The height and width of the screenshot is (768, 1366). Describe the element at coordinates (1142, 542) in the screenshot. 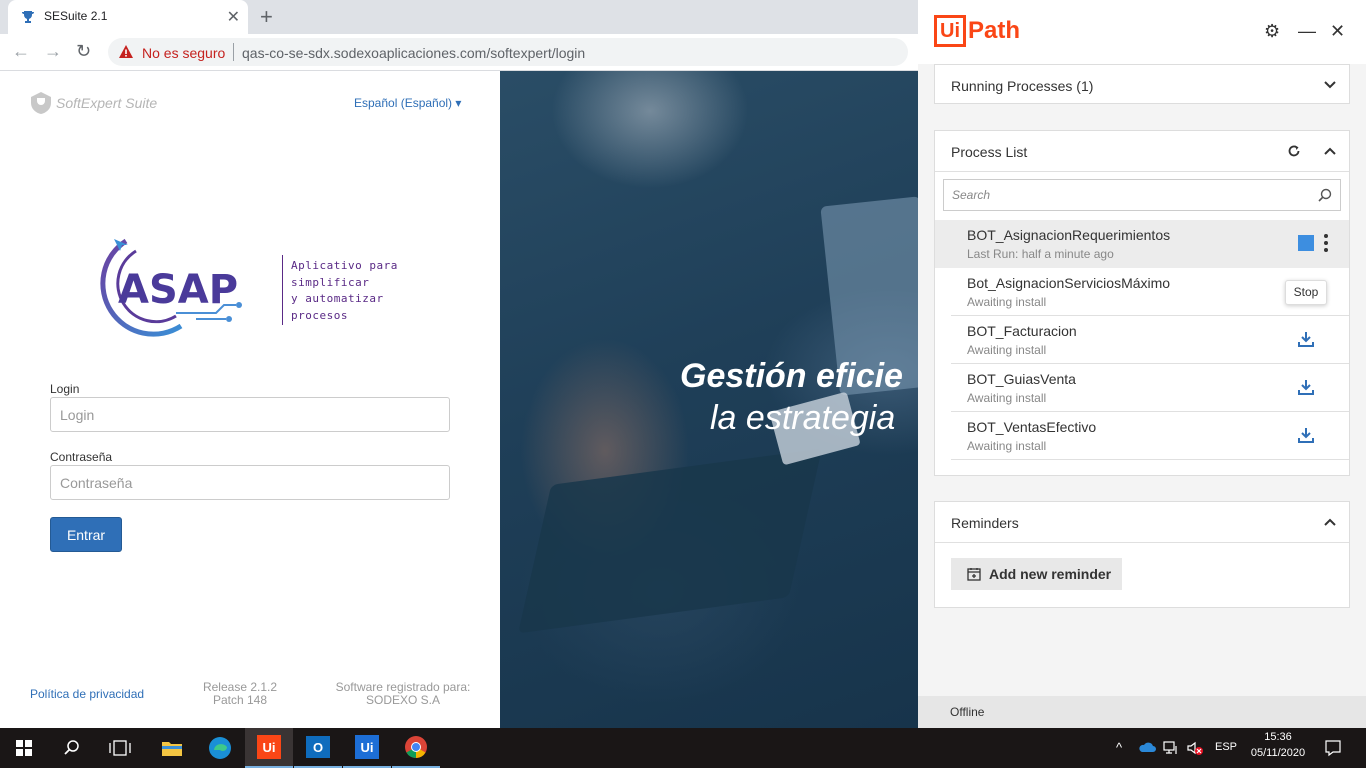

I see `reminders-divider` at that location.